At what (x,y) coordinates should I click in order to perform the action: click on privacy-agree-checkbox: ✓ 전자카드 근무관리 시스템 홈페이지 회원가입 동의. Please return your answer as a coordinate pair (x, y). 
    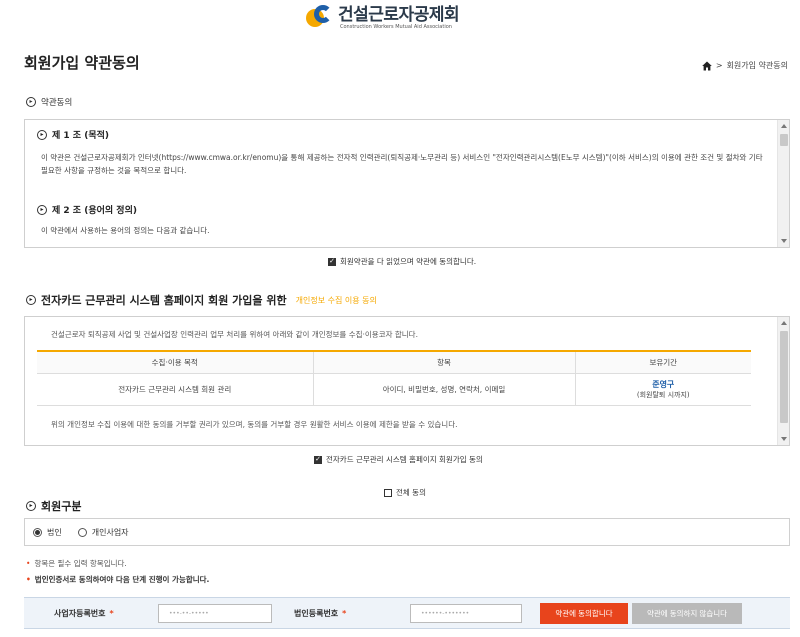
    Looking at the image, I should click on (398, 459).